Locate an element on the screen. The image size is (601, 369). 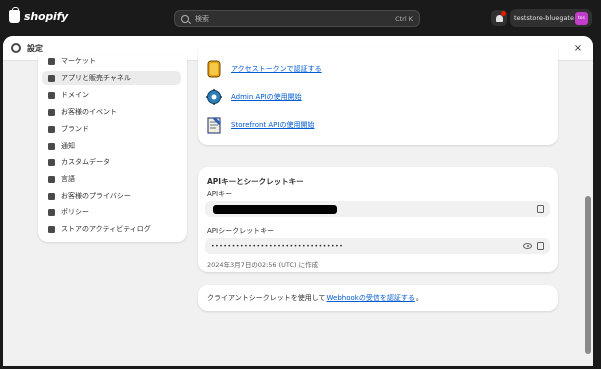
storefront-doc-icon is located at coordinates (214, 125).